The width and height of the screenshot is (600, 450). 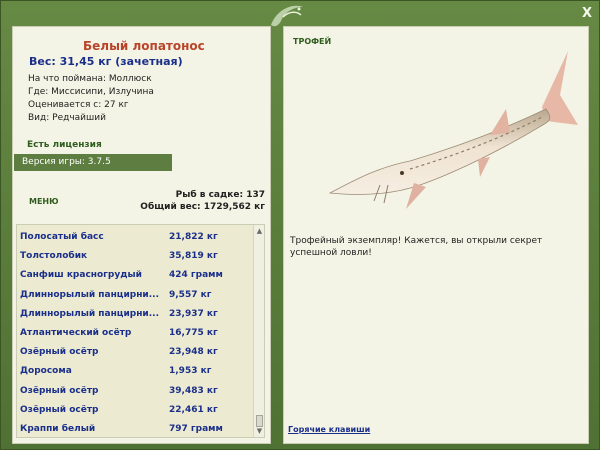 I want to click on catch-row-weight: 22,461 кг, so click(x=193, y=409).